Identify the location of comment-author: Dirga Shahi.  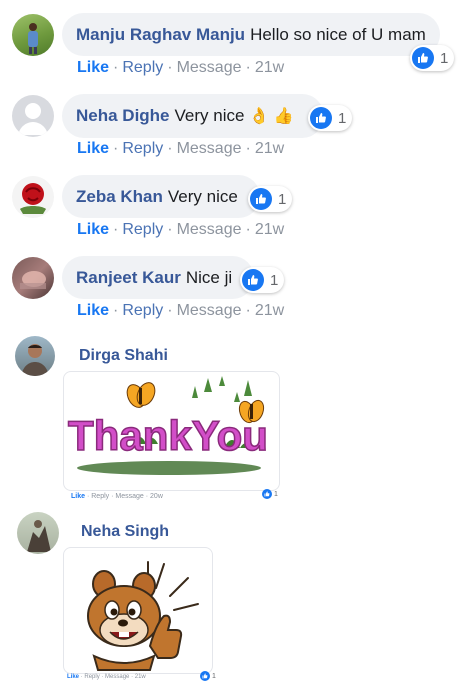
(123, 356).